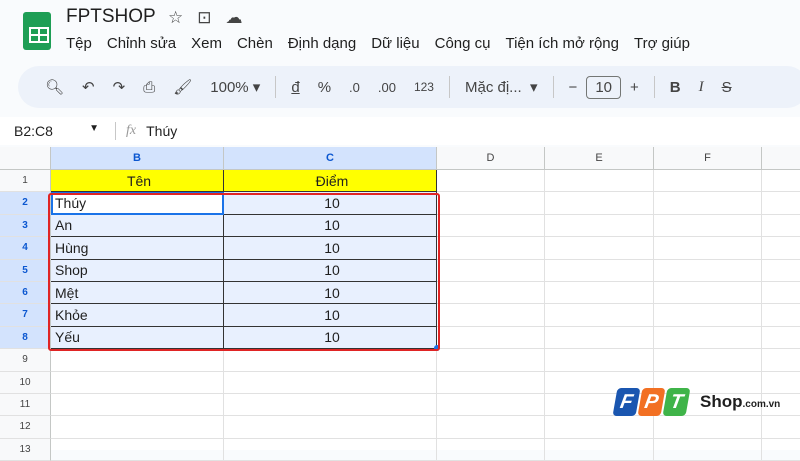 This screenshot has height=461, width=800. What do you see at coordinates (137, 181) in the screenshot?
I see `header-cell-name: Tên` at bounding box center [137, 181].